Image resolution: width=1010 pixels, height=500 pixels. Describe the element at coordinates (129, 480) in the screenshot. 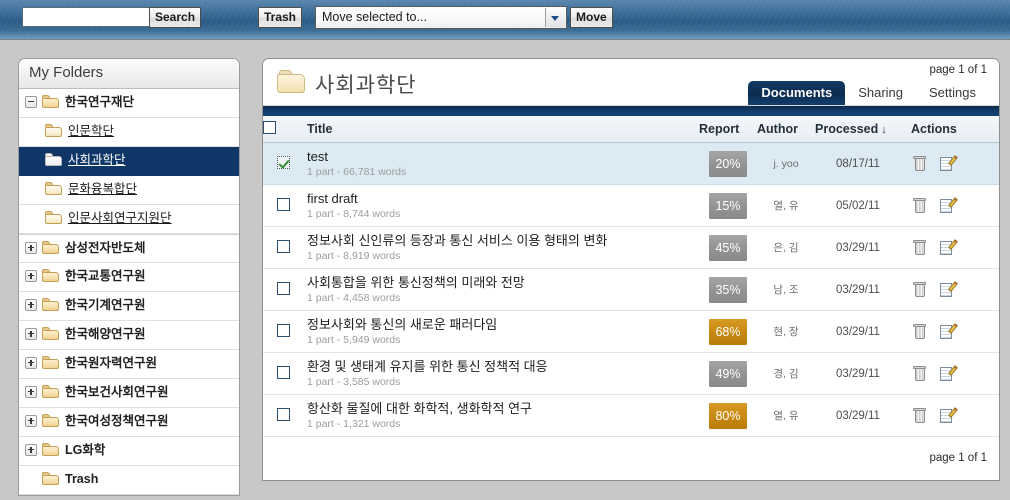

I see `sidebar-item: Trash` at that location.